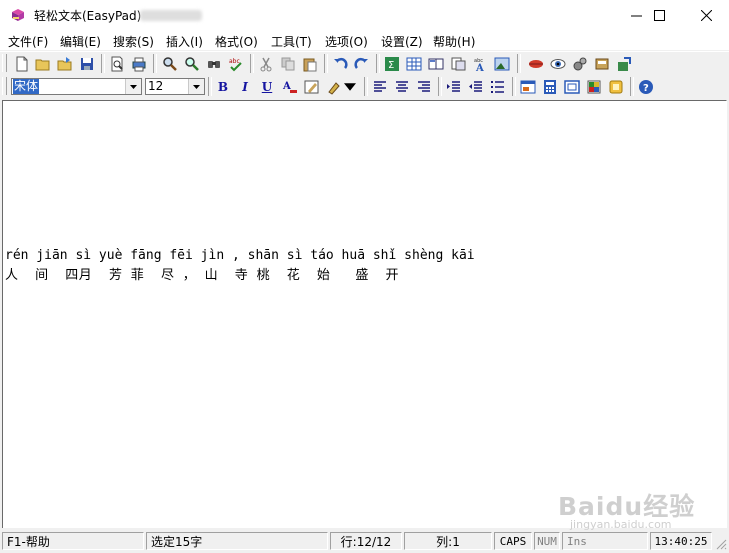  Describe the element at coordinates (681, 541) in the screenshot. I see `status-time: 13:40:25` at that location.